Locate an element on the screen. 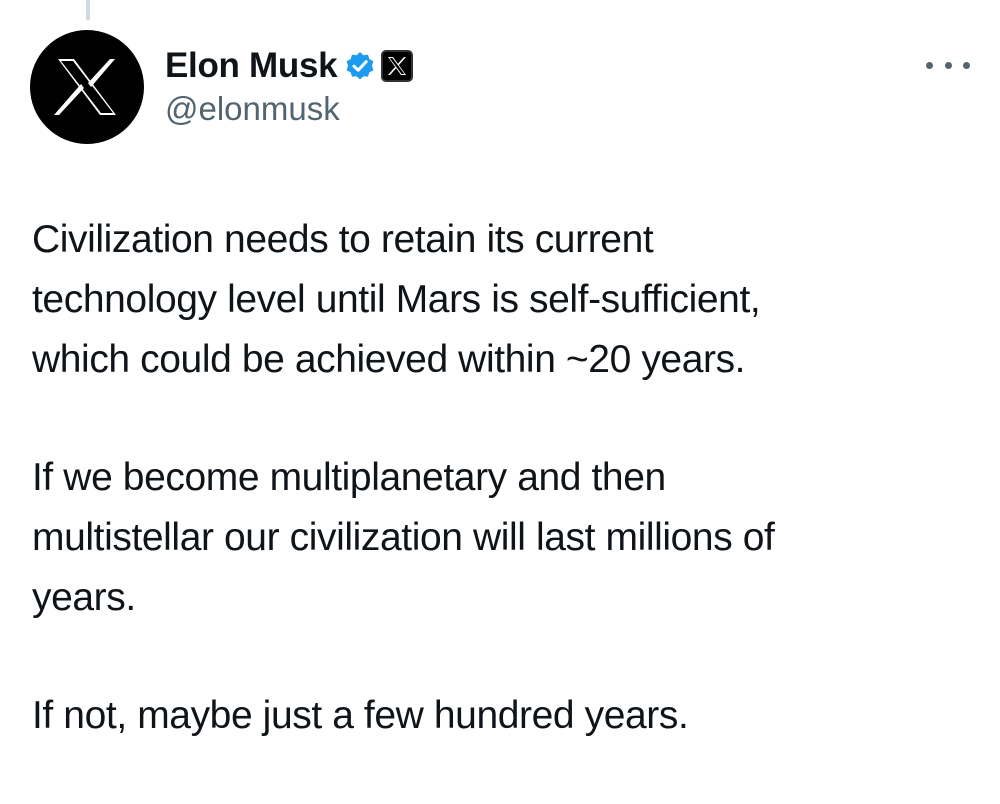 This screenshot has height=804, width=1000. author-handle: @elonmusk is located at coordinates (289, 109).